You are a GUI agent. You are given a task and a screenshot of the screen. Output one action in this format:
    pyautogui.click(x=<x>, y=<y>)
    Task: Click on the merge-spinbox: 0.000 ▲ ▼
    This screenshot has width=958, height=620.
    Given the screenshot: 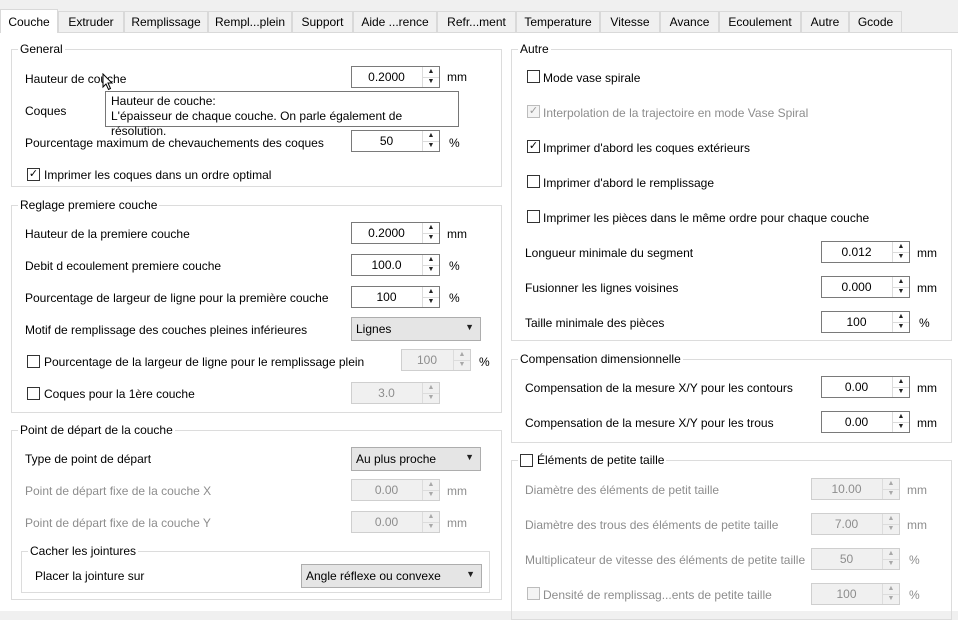 What is the action you would take?
    pyautogui.click(x=865, y=287)
    